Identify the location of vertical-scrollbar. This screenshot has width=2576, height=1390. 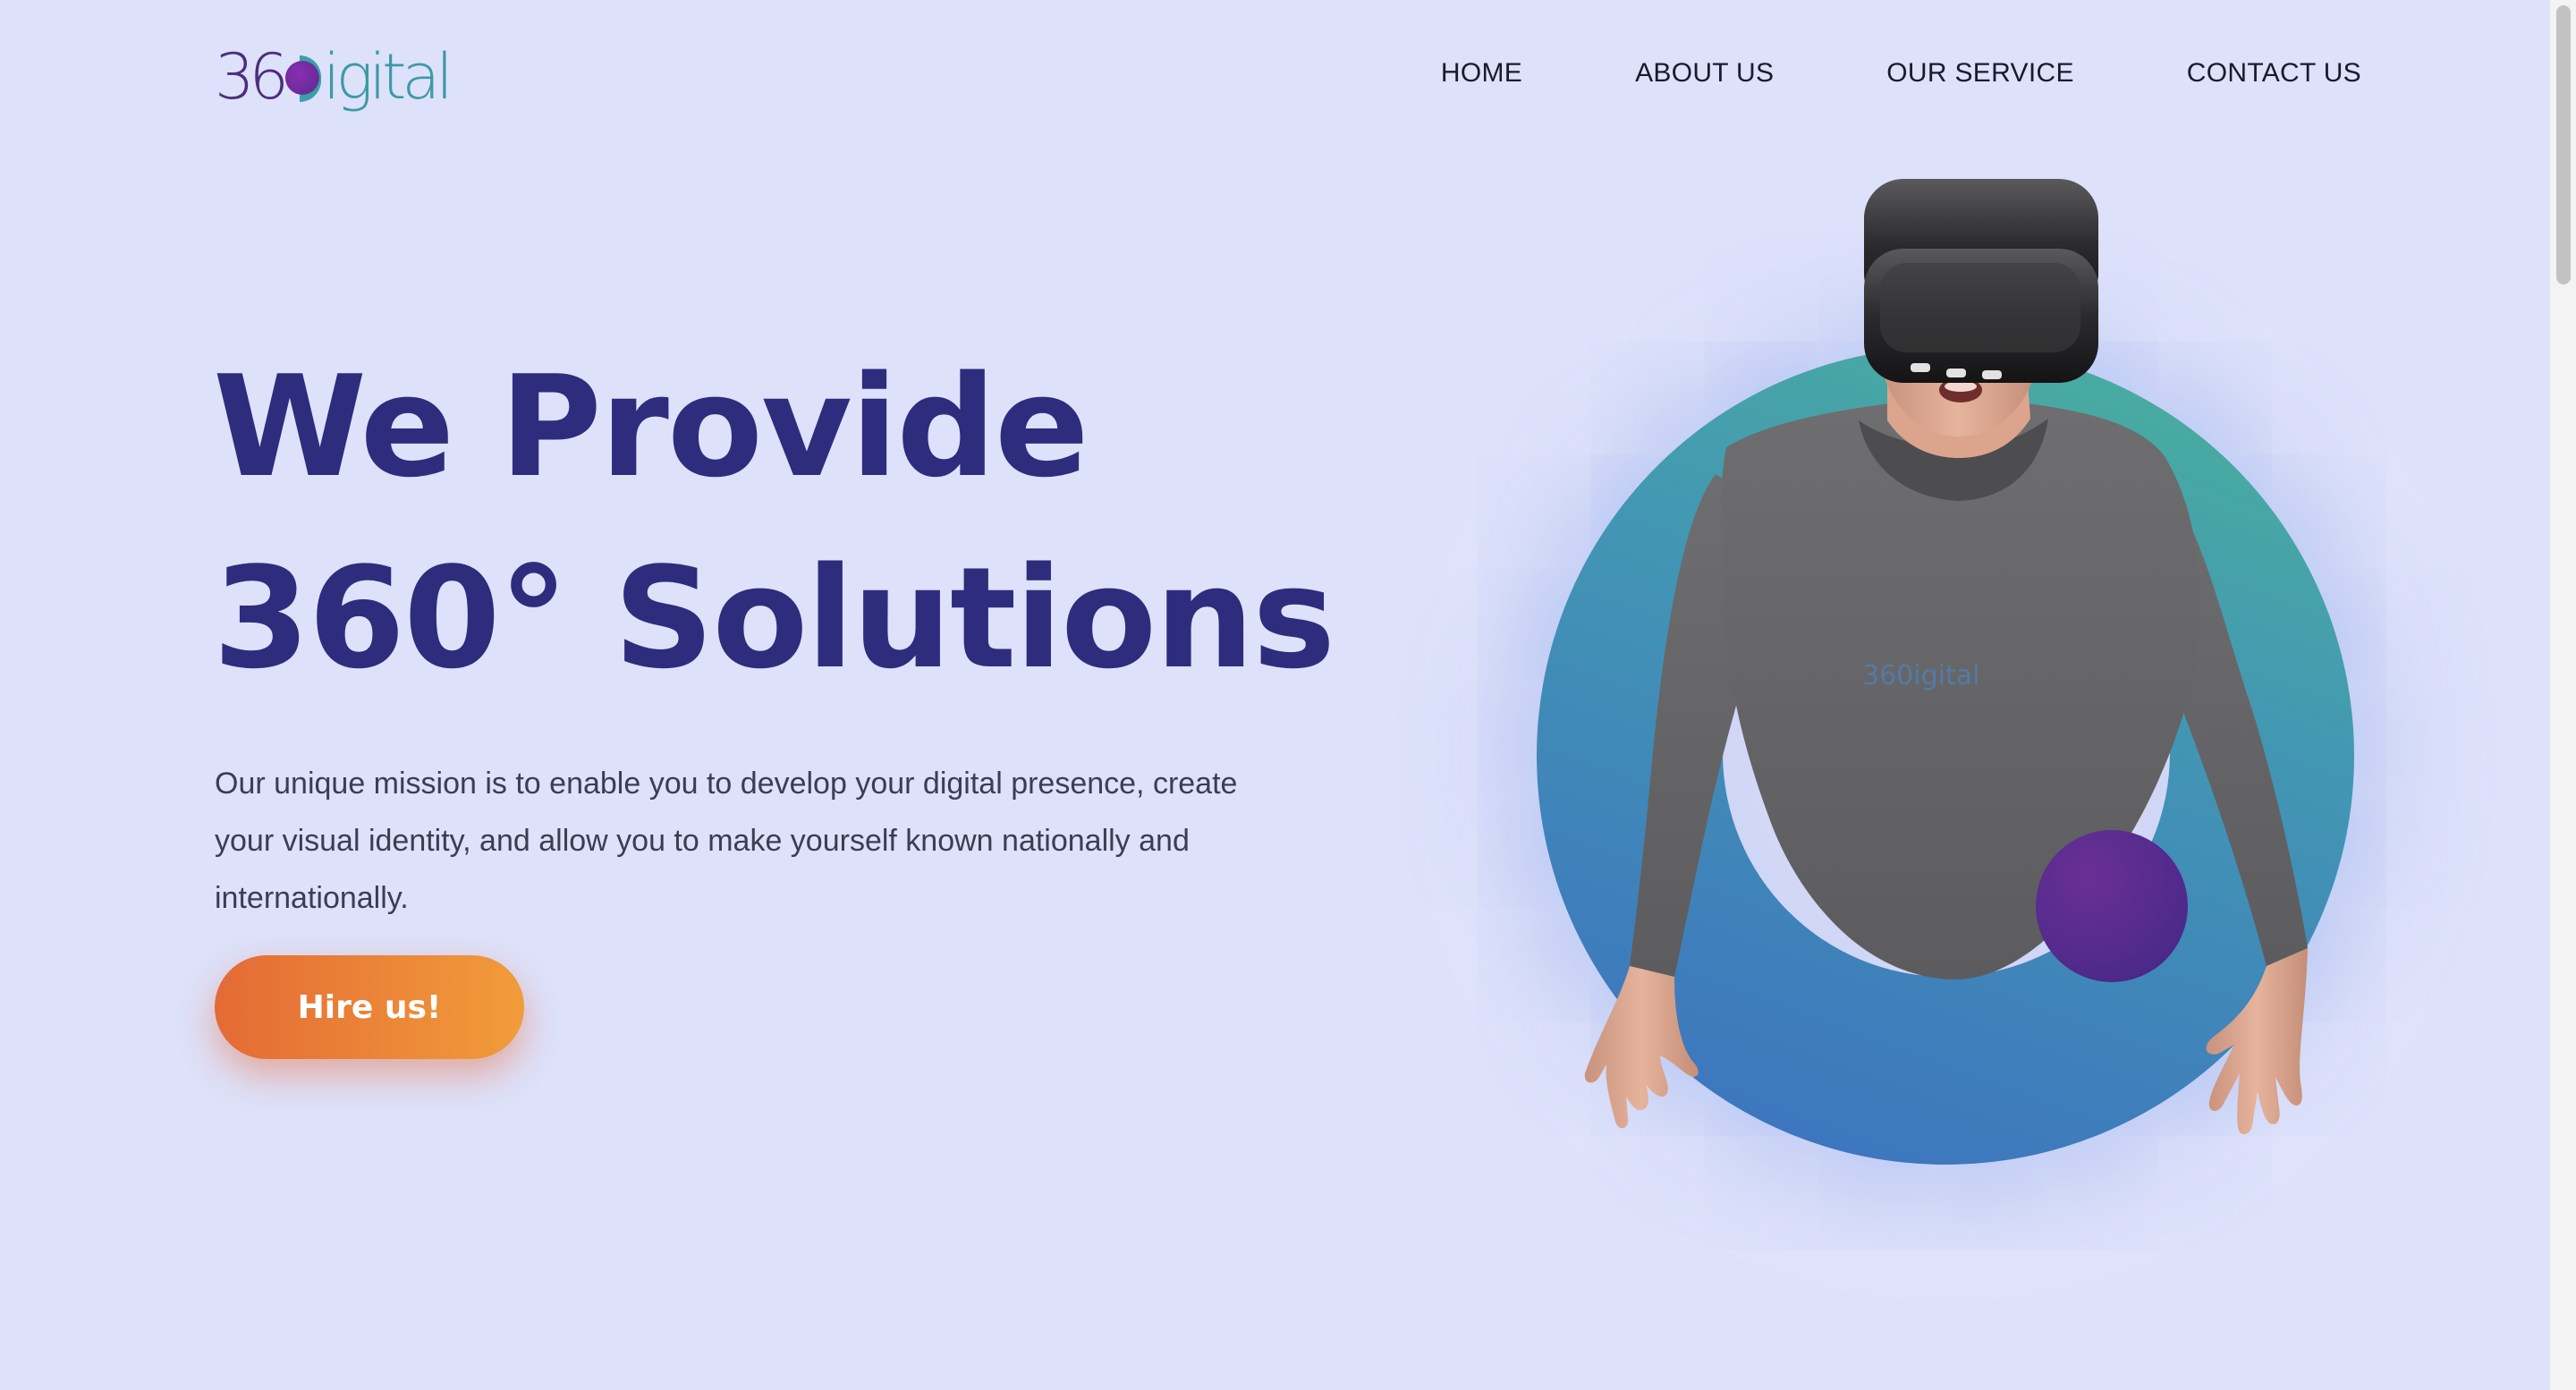
(2562, 695).